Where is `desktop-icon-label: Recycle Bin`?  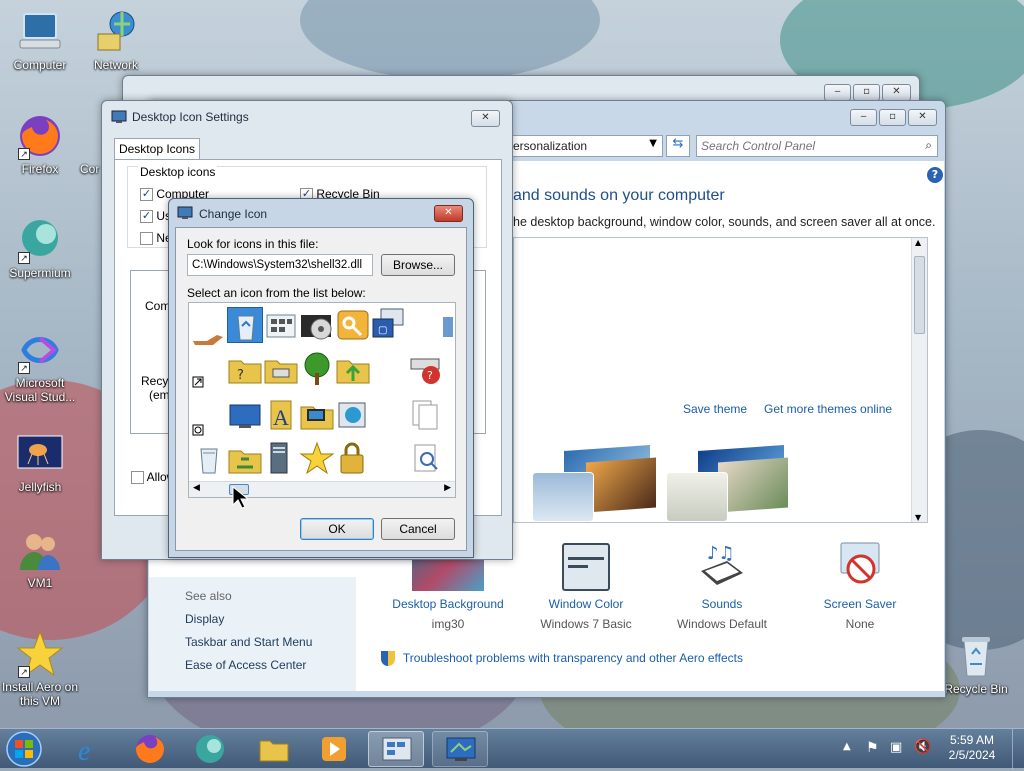
desktop-icon-label: Recycle Bin is located at coordinates (976, 689).